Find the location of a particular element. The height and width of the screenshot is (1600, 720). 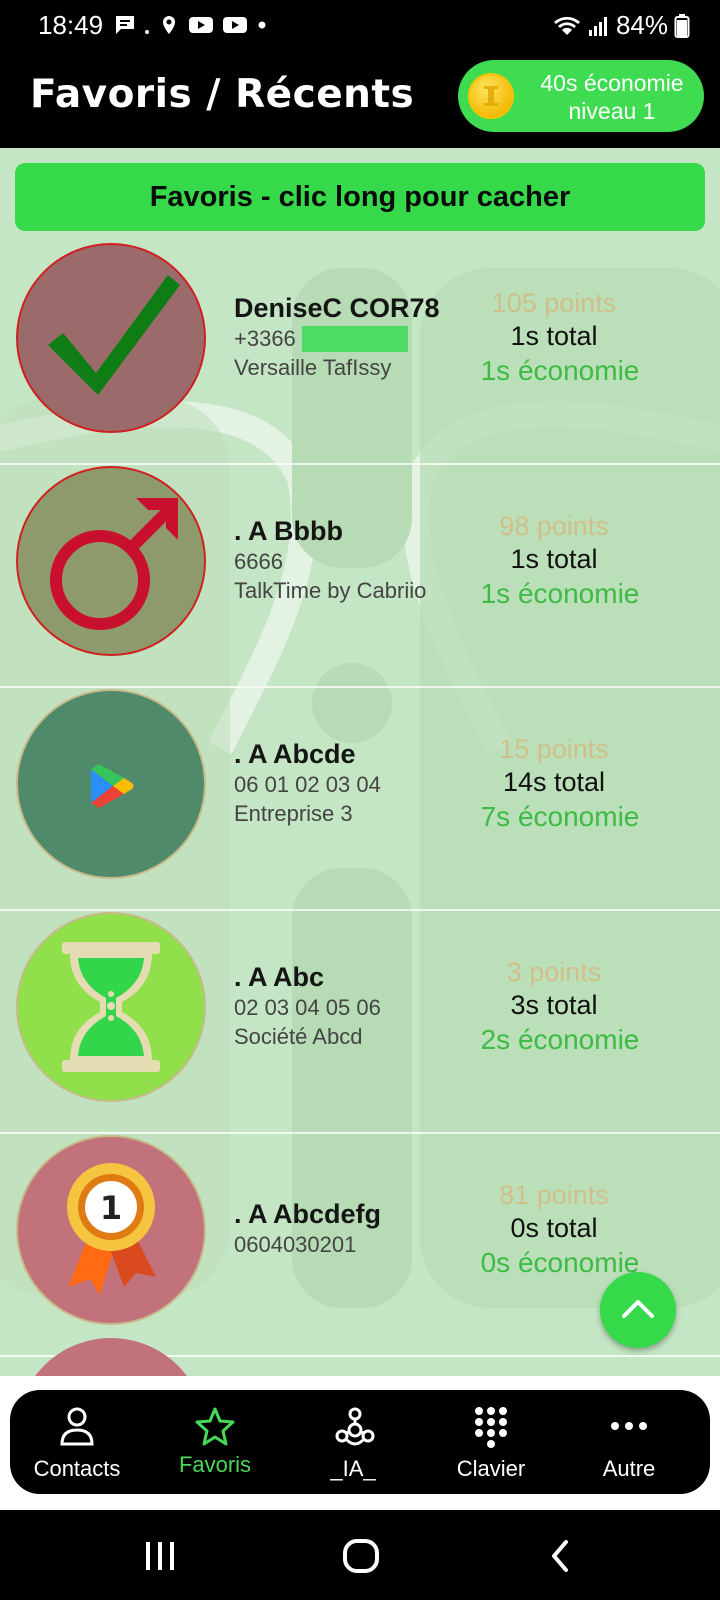

person-icon is located at coordinates (77, 1426).